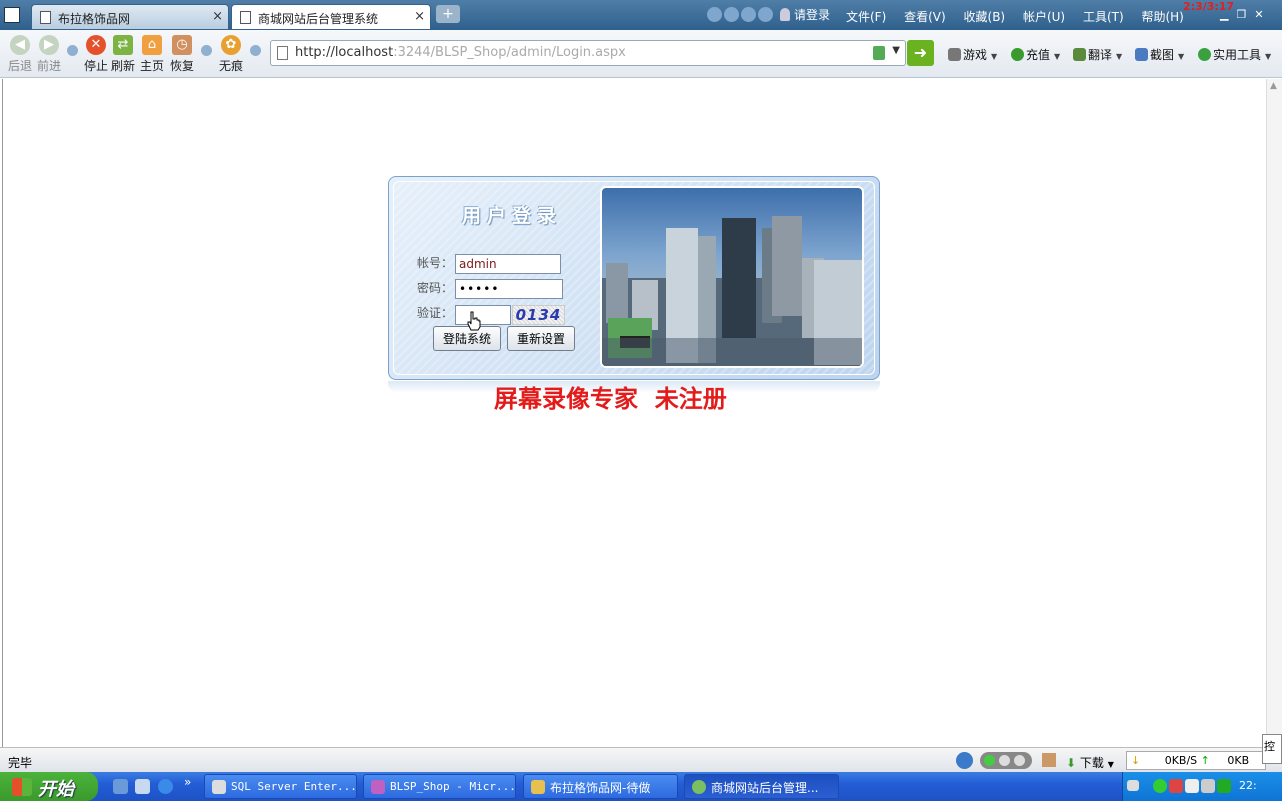 The height and width of the screenshot is (801, 1282). I want to click on upload-speed-icon: ↑, so click(1205, 760).